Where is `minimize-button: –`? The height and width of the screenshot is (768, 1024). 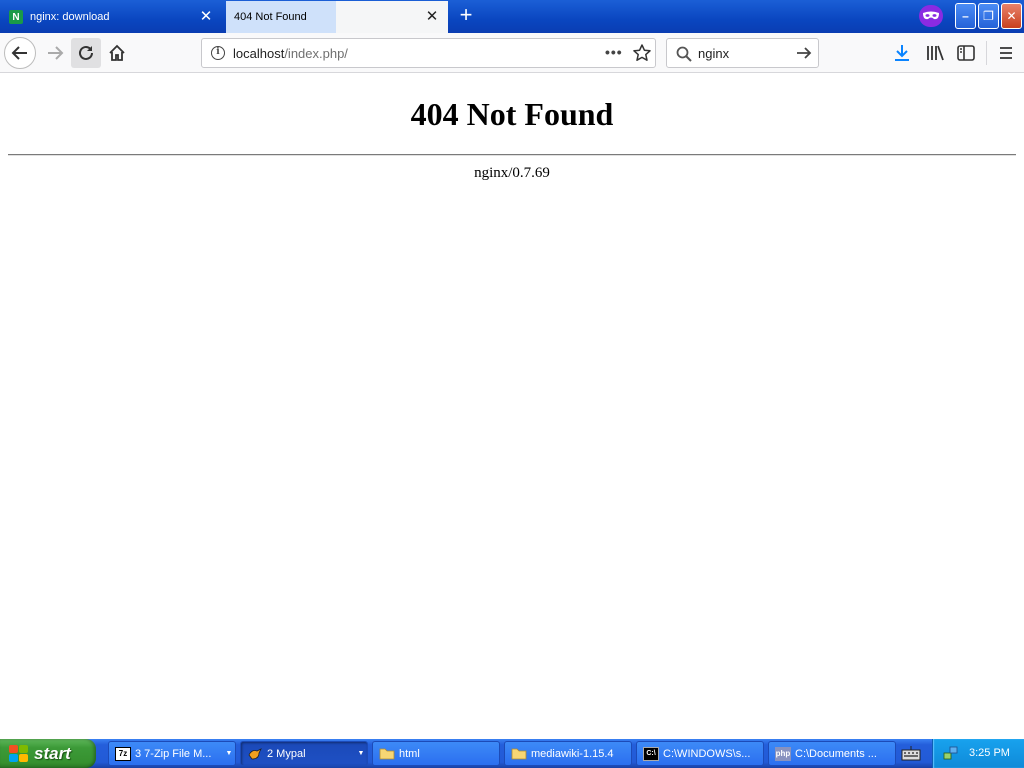 minimize-button: – is located at coordinates (965, 16).